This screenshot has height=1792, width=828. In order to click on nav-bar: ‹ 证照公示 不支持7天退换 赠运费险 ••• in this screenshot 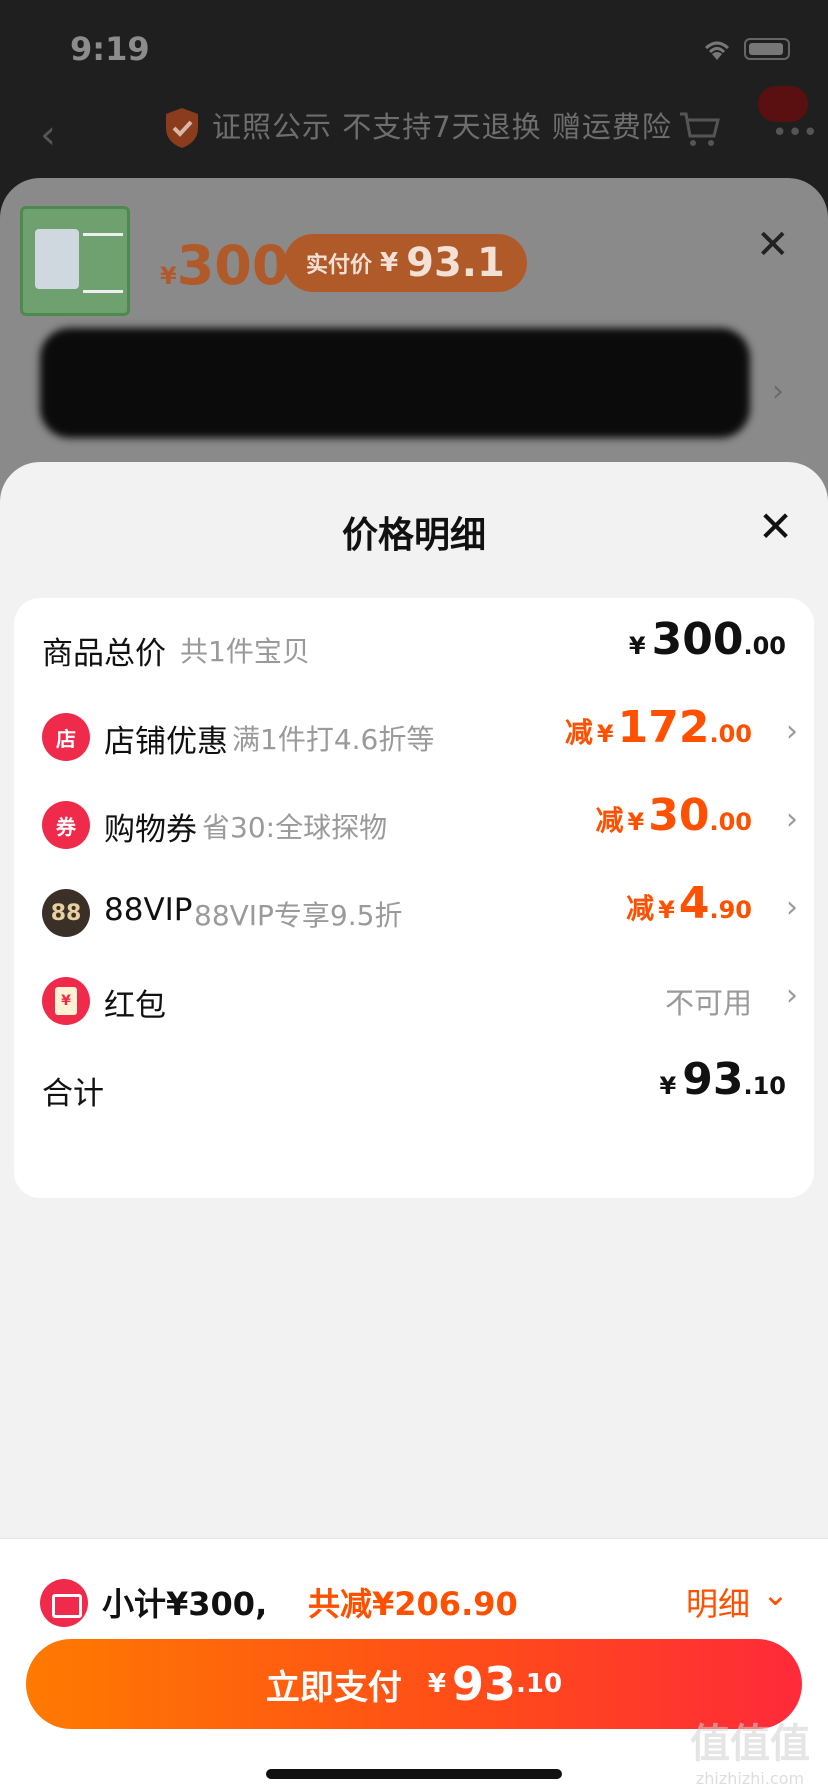, I will do `click(414, 131)`.